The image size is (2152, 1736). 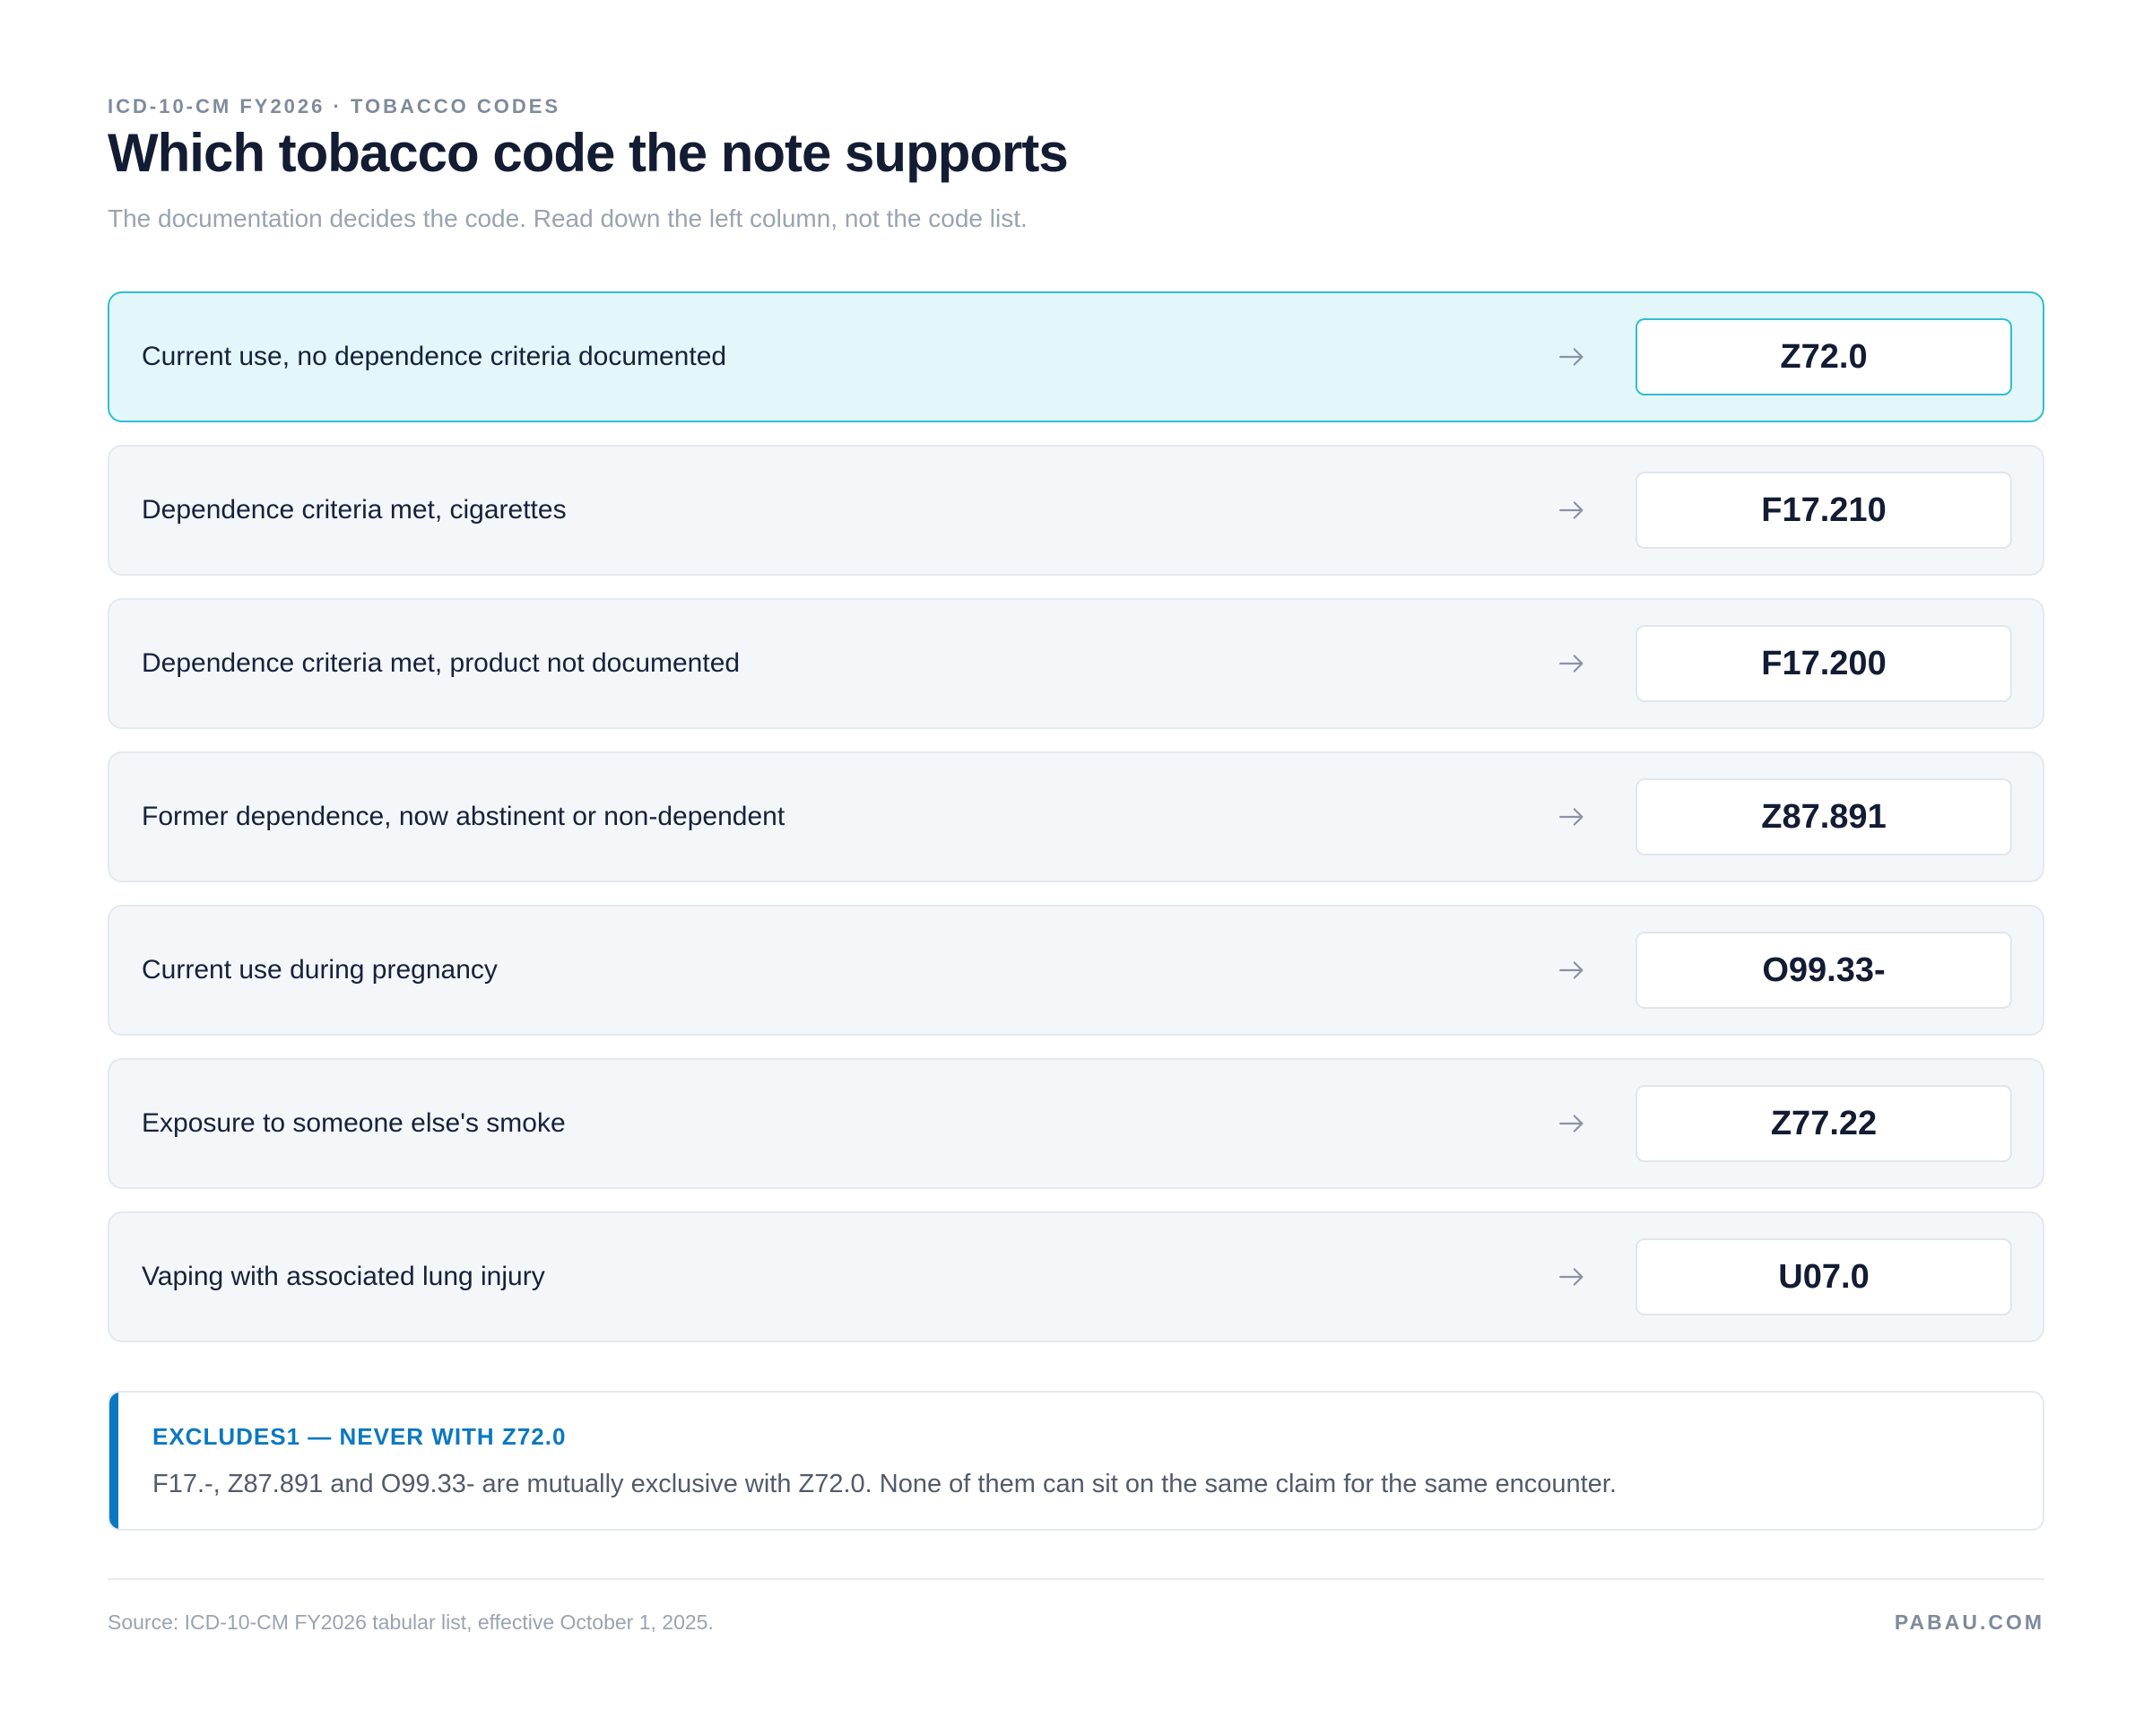 What do you see at coordinates (1824, 971) in the screenshot?
I see `code-badge: O99.33-` at bounding box center [1824, 971].